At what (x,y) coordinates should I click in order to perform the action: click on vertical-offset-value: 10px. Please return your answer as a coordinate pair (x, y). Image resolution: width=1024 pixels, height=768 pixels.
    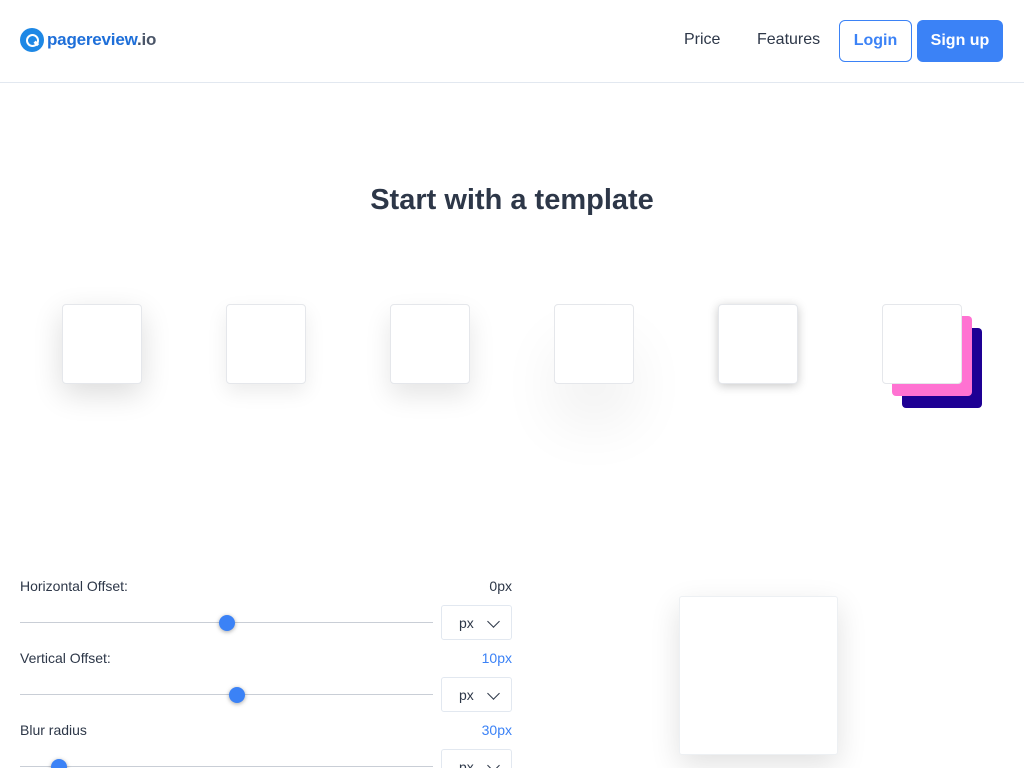
    Looking at the image, I should click on (496, 658).